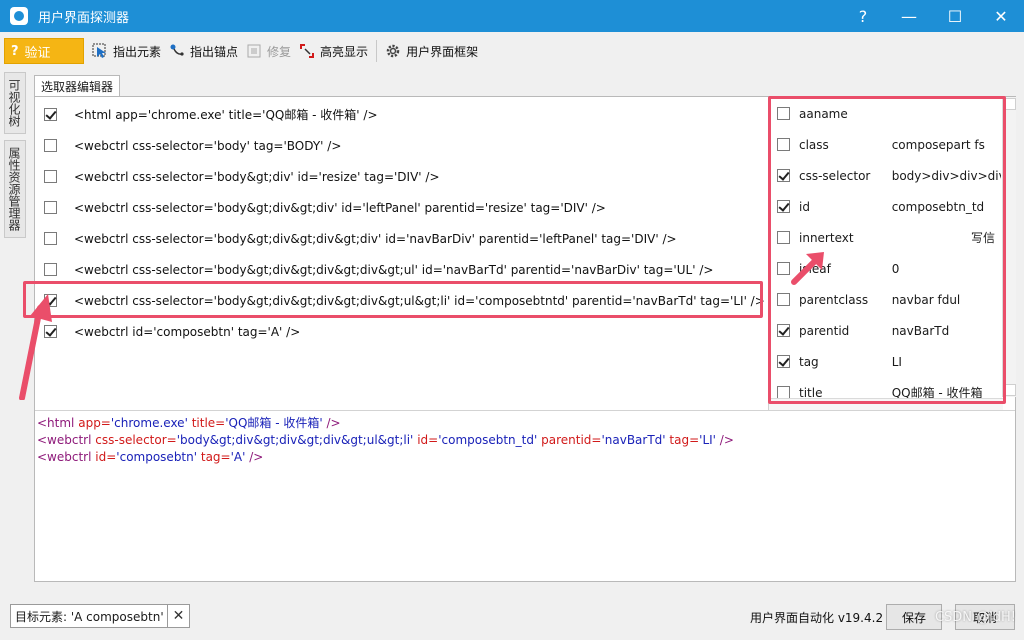  I want to click on attribute-row: id composebtn_td, so click(885, 206).